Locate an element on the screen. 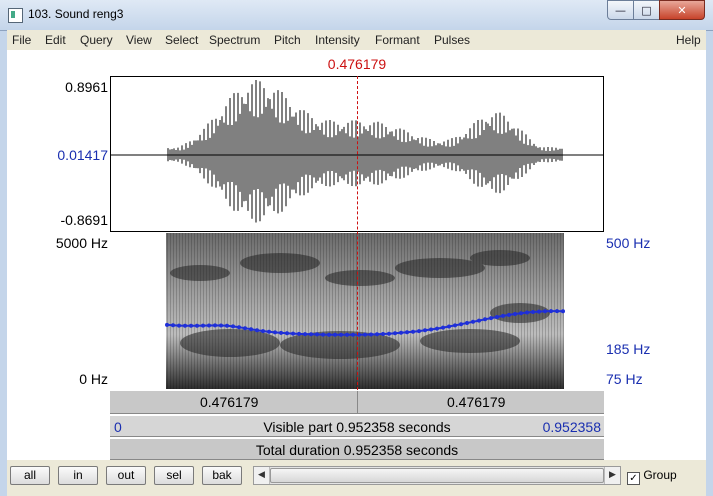 The height and width of the screenshot is (496, 713). visible-end: 0.952358 is located at coordinates (571, 427).